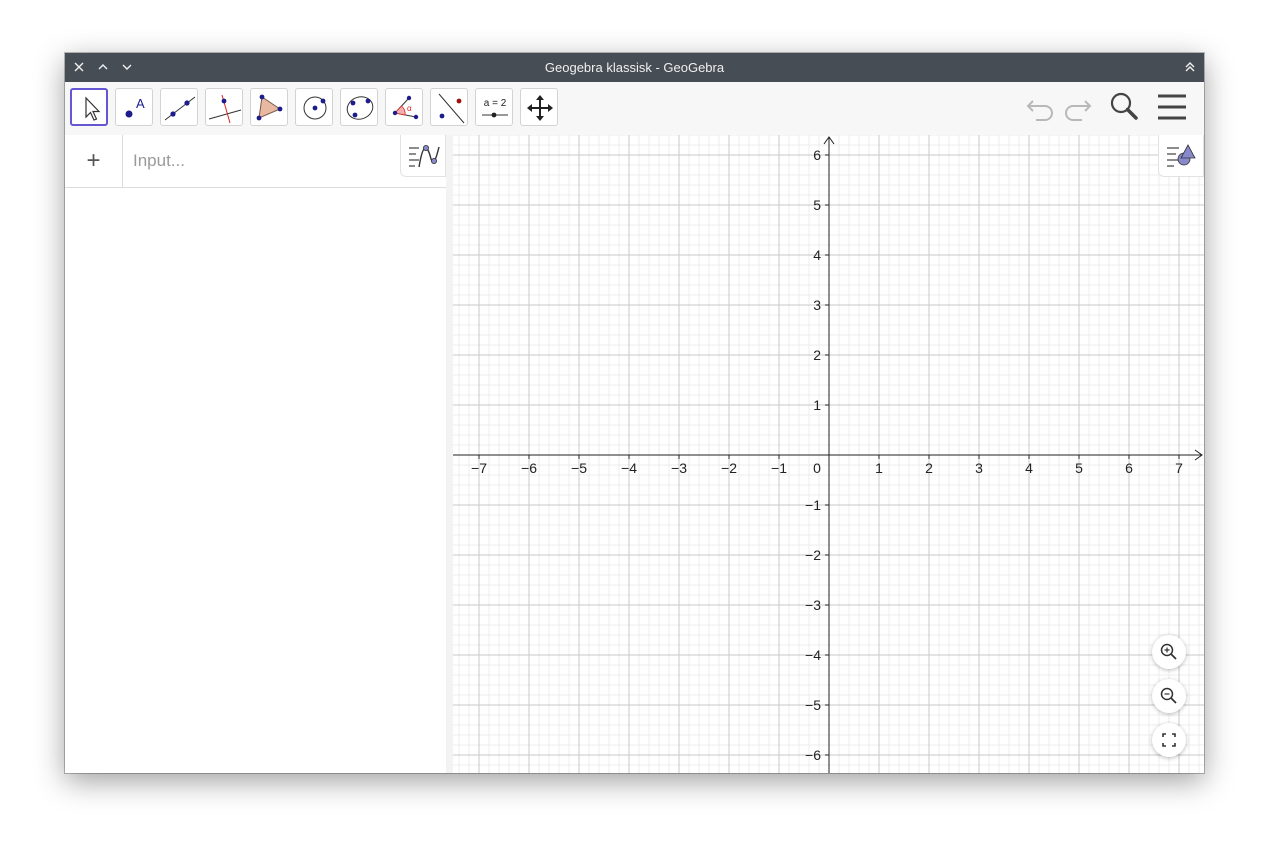 Image resolution: width=1269 pixels, height=850 pixels. What do you see at coordinates (813, 555) in the screenshot?
I see `y-tick-label: −2` at bounding box center [813, 555].